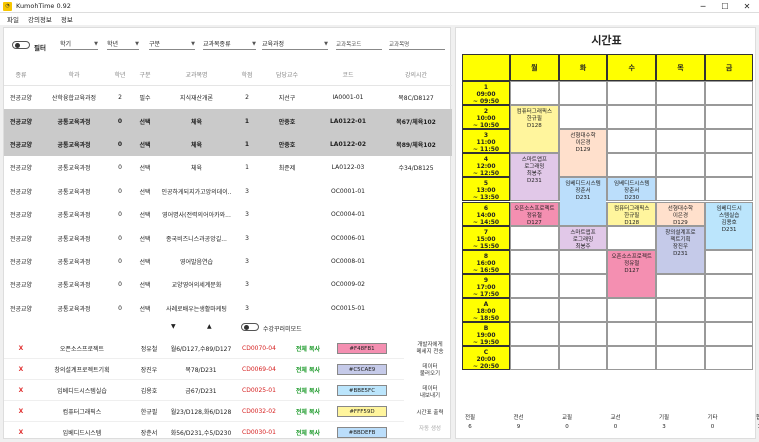  Describe the element at coordinates (21, 45) in the screenshot. I see `filter-toggle` at that location.